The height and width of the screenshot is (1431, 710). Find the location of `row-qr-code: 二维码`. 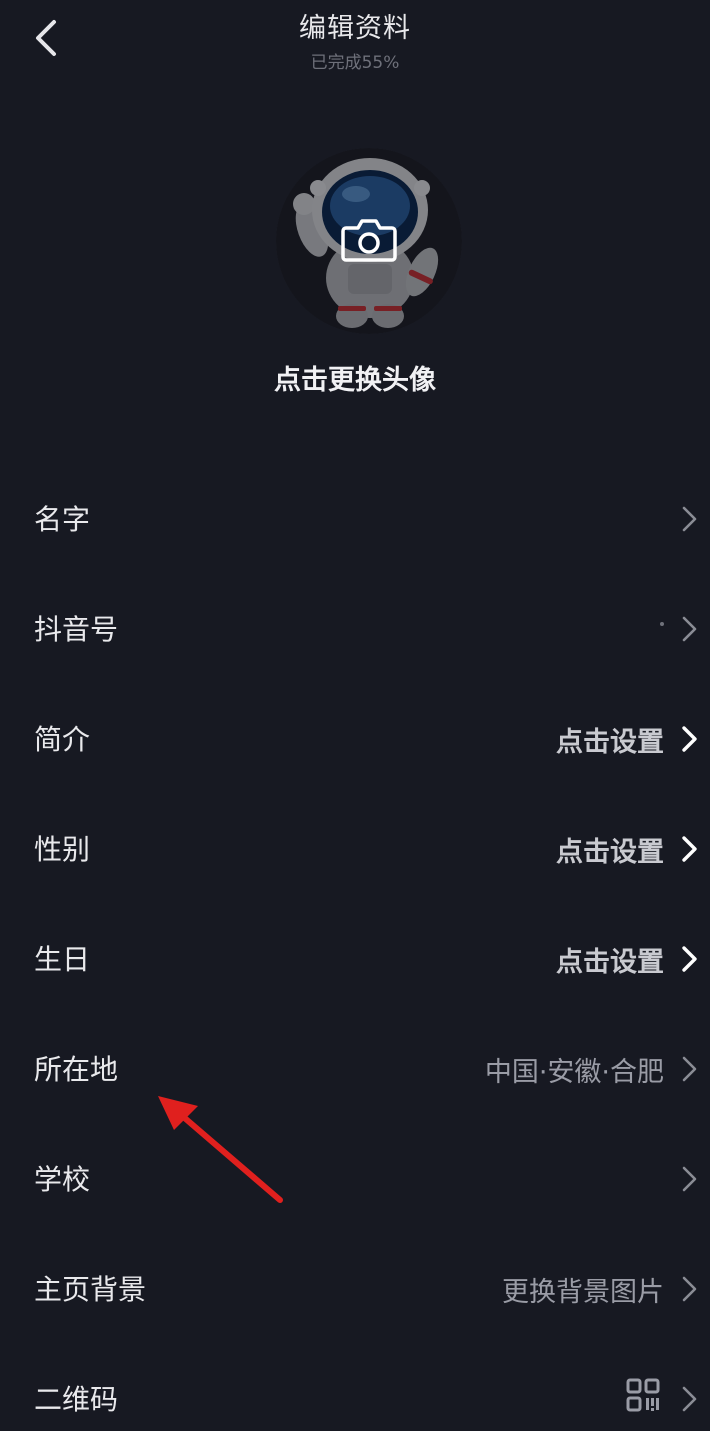

row-qr-code: 二维码 is located at coordinates (355, 1386).